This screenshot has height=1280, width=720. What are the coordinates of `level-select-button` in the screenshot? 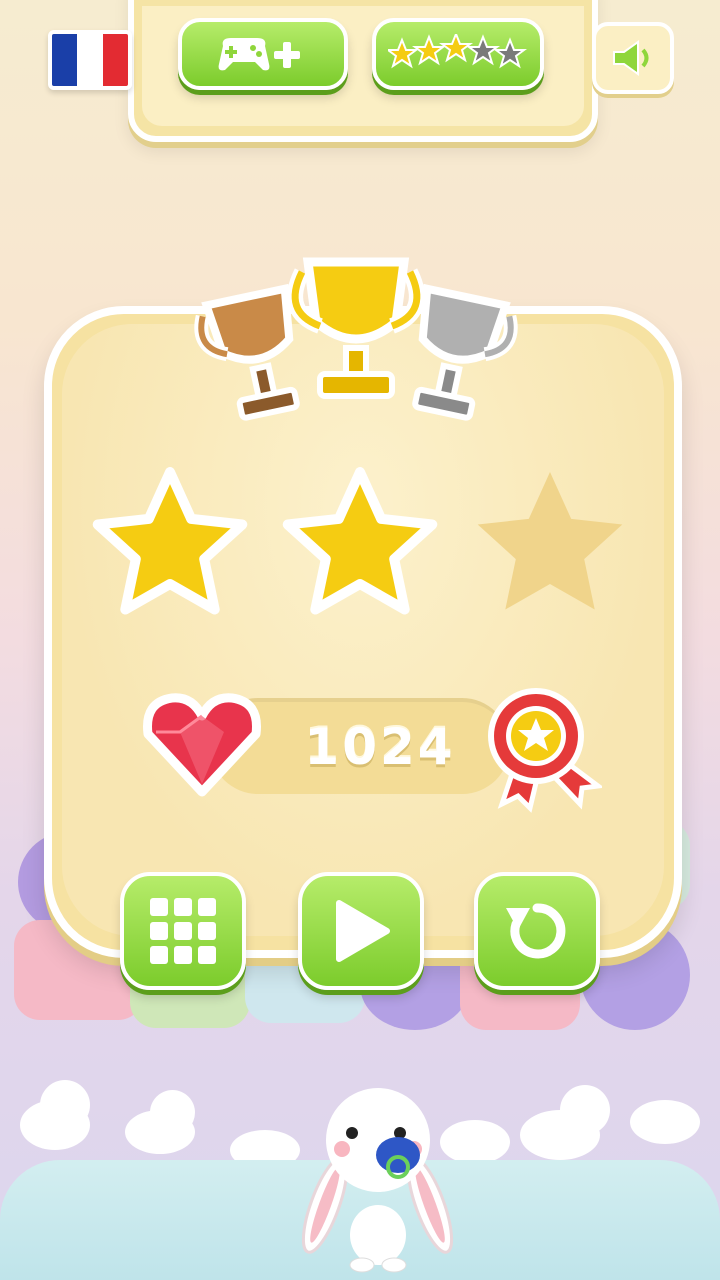 It's located at (183, 931).